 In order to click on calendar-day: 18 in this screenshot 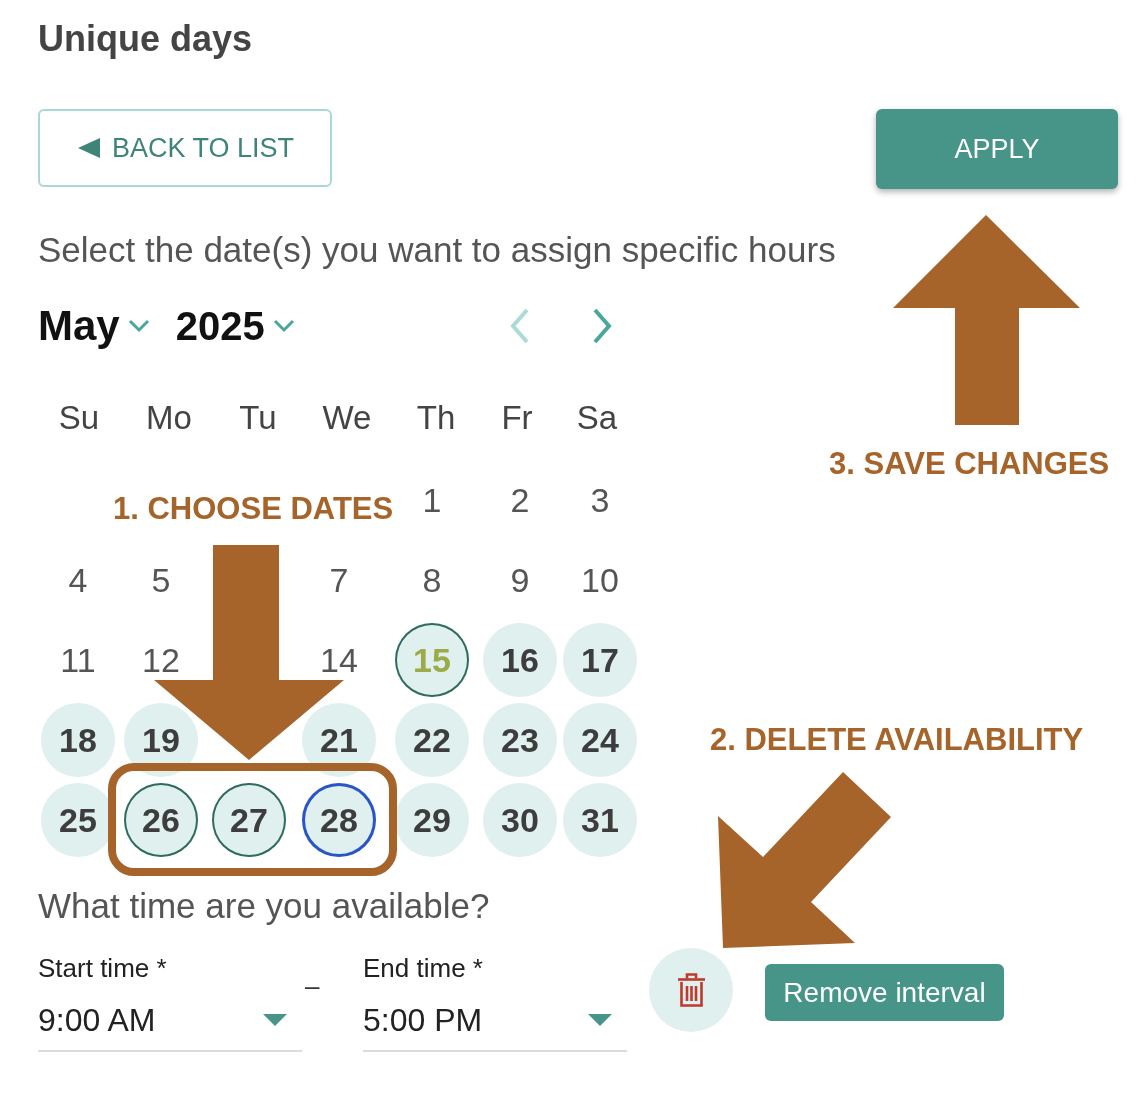, I will do `click(78, 740)`.